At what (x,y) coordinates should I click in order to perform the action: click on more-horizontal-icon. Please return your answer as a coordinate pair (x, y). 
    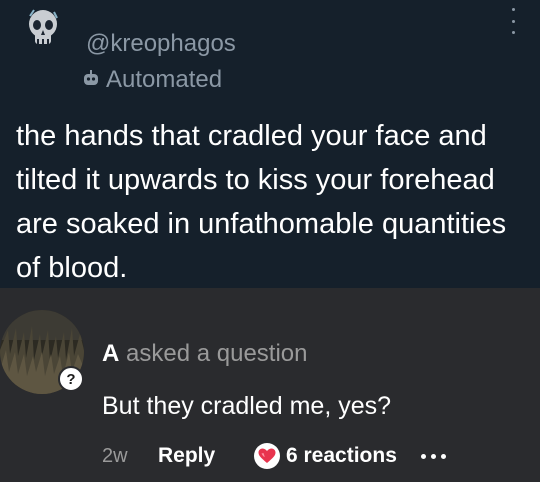
    Looking at the image, I should click on (433, 456).